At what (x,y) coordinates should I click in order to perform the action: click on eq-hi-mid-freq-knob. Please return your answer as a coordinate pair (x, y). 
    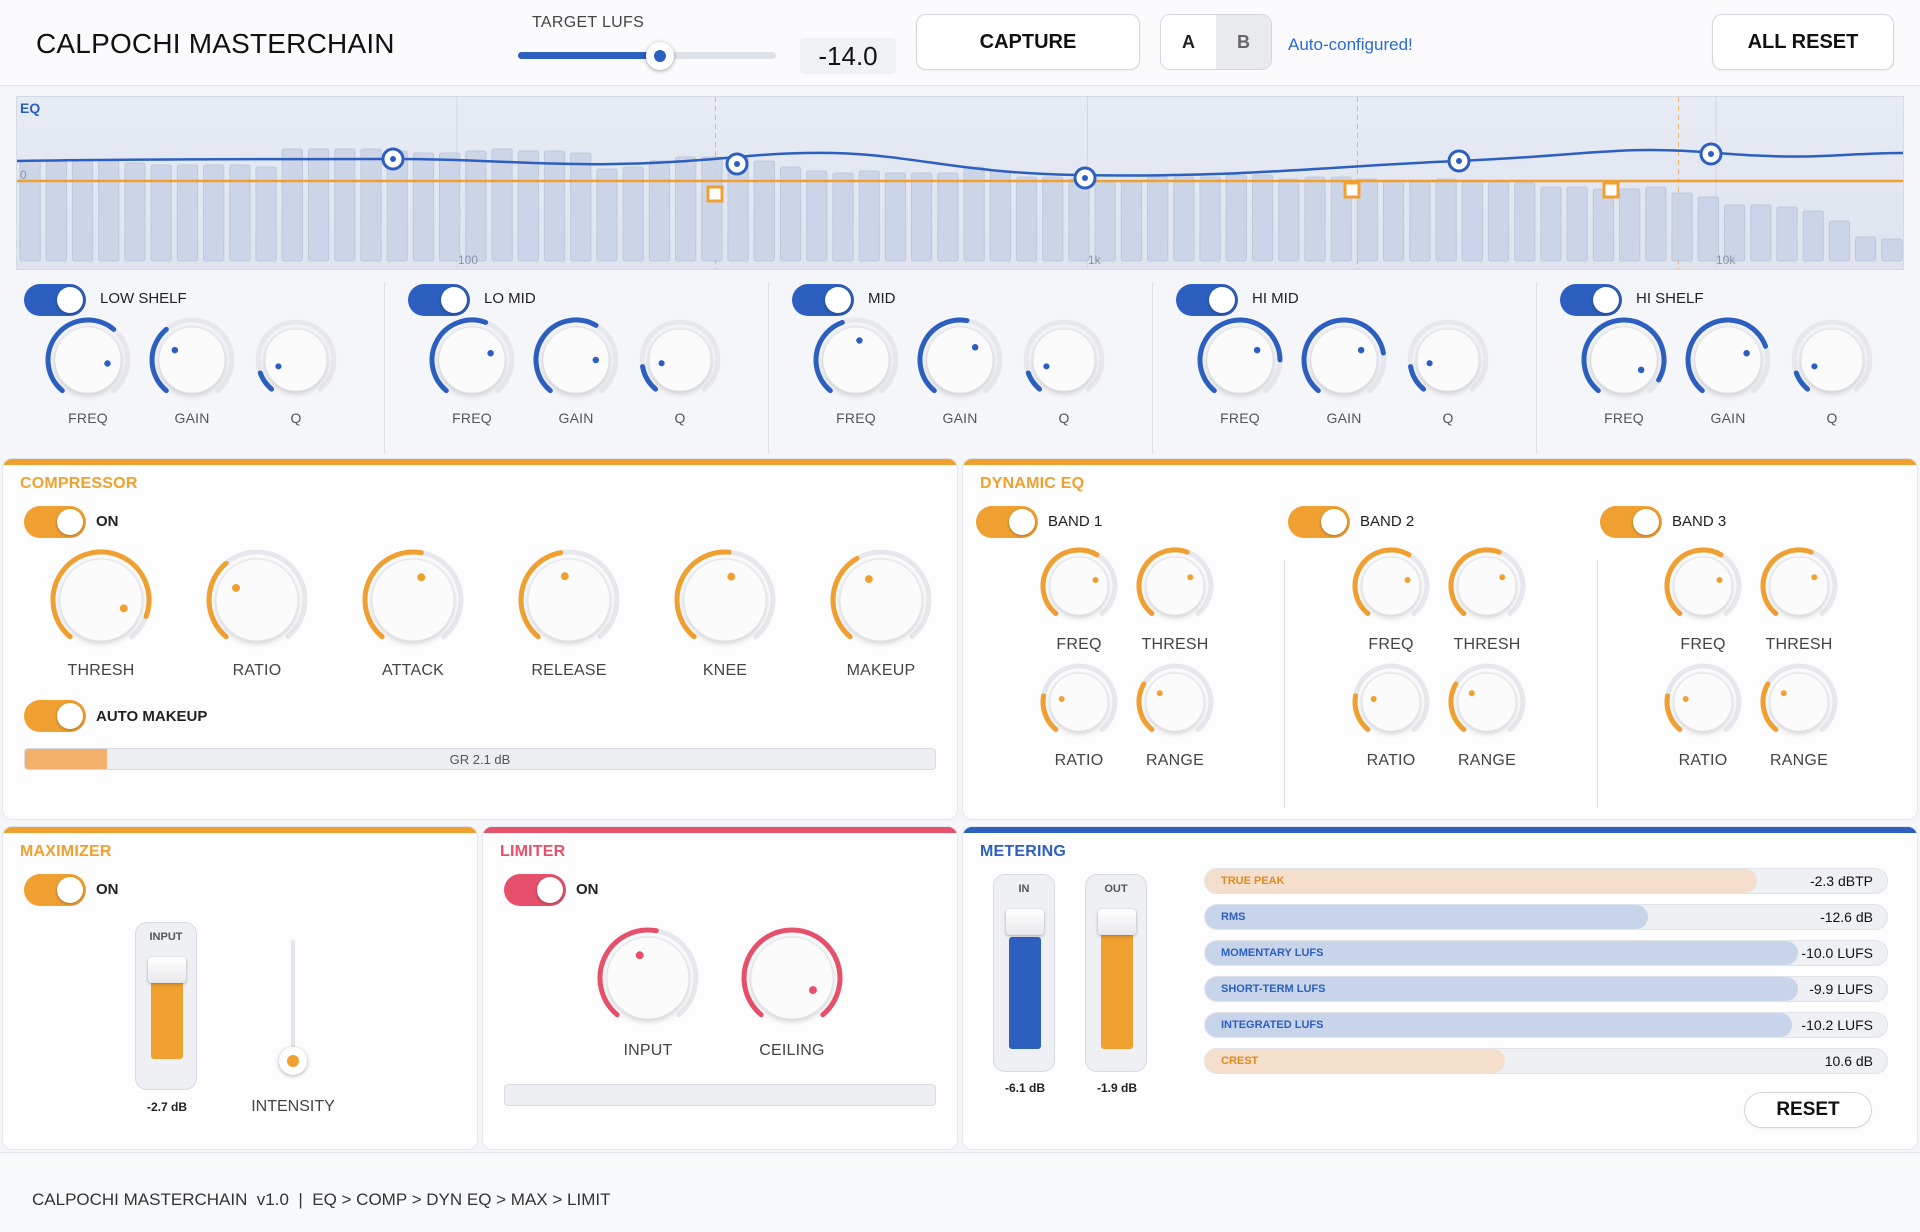
    Looking at the image, I should click on (1240, 360).